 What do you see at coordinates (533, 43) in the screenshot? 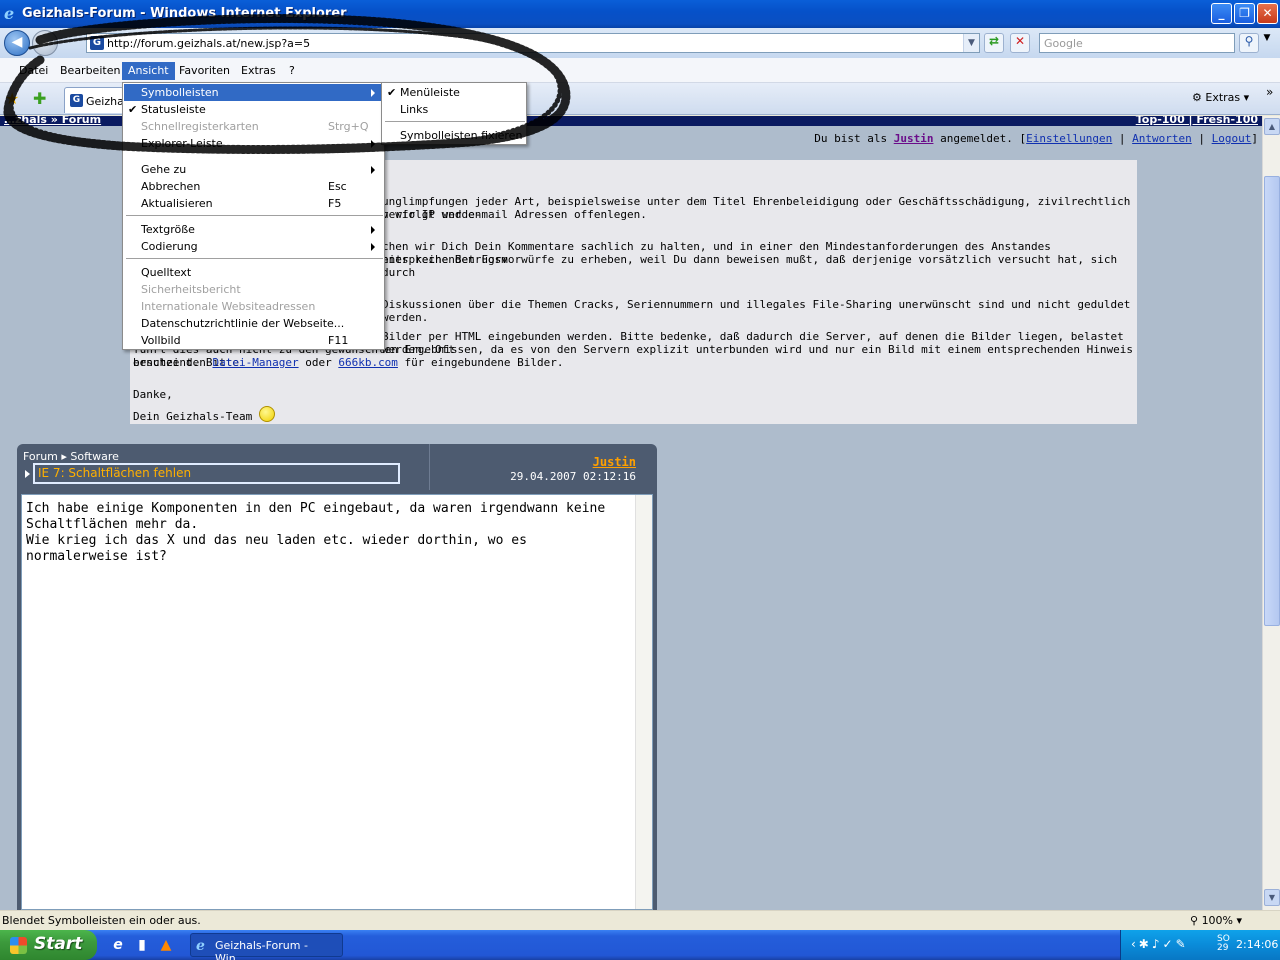
I see `address-field: G http://forum.geizhals.at/new.jsp?a=5 ▼` at bounding box center [533, 43].